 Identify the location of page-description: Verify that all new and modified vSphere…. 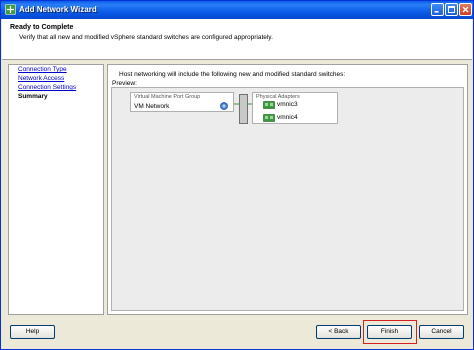
(146, 37).